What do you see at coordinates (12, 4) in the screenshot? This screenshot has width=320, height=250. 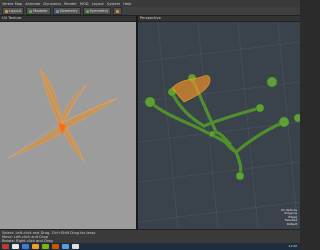 I see `menu-vertex-map: Vertex Map` at bounding box center [12, 4].